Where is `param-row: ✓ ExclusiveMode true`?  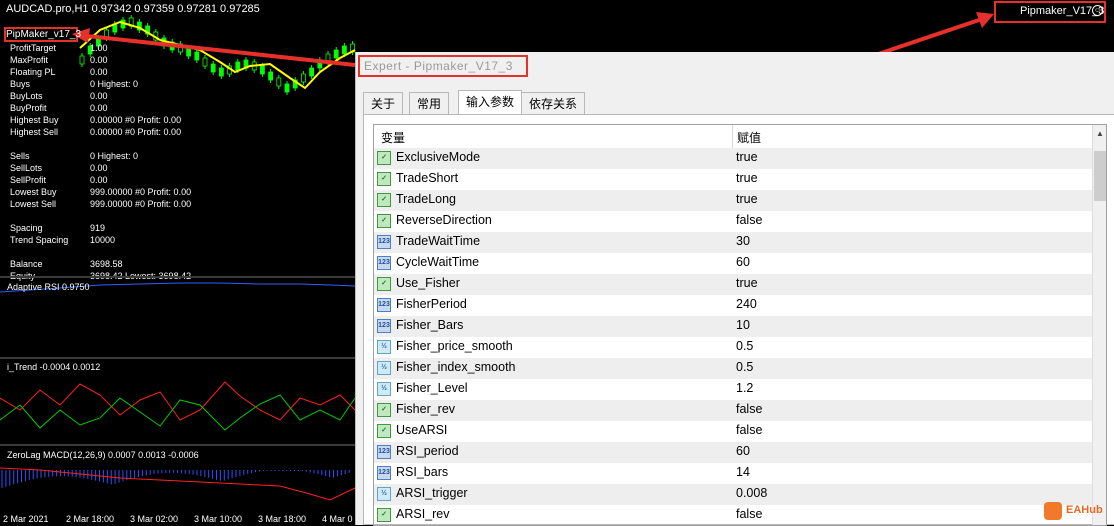 param-row: ✓ ExclusiveMode true is located at coordinates (733, 158).